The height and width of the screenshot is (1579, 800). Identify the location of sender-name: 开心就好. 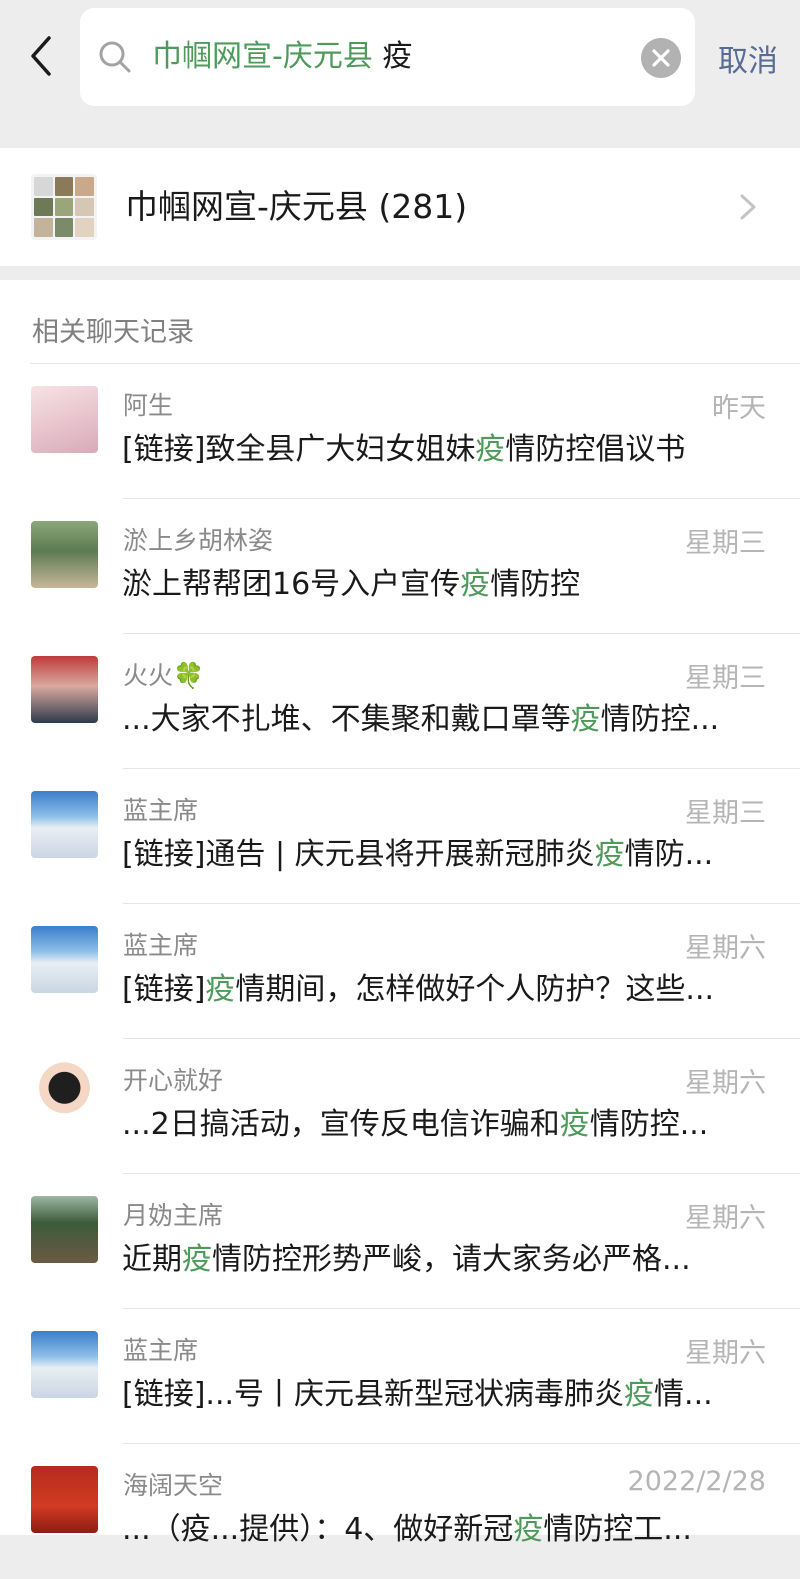
(173, 1080).